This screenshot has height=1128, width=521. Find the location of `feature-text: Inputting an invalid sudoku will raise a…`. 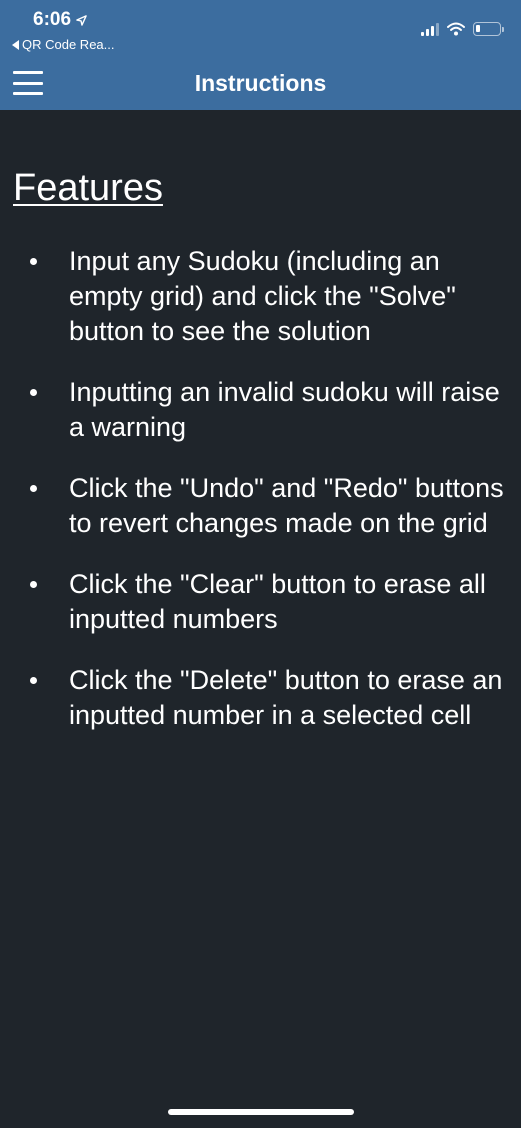

feature-text: Inputting an invalid sudoku will raise a… is located at coordinates (284, 409).